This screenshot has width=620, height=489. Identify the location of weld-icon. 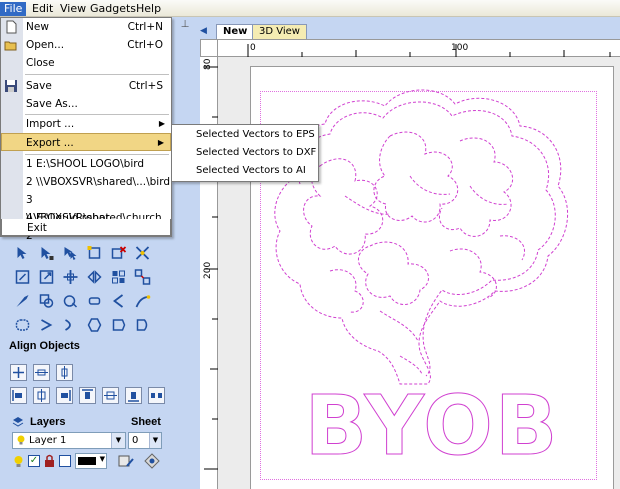
(46, 301).